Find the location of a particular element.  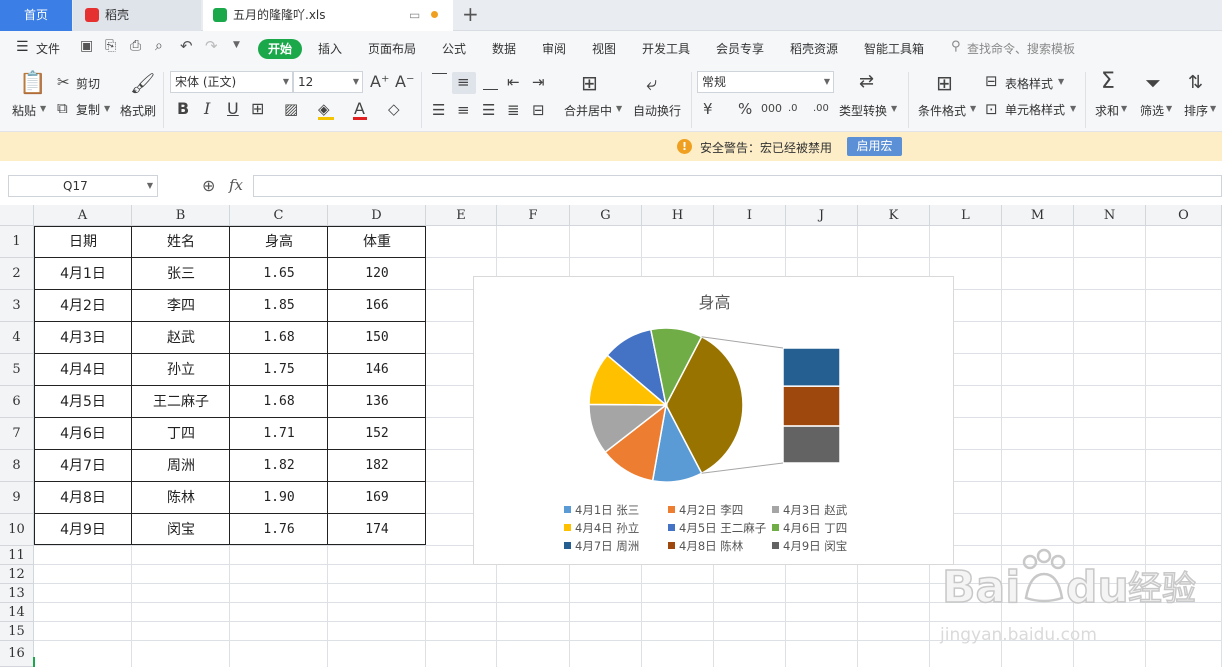

underline-icon: U is located at coordinates (233, 109).